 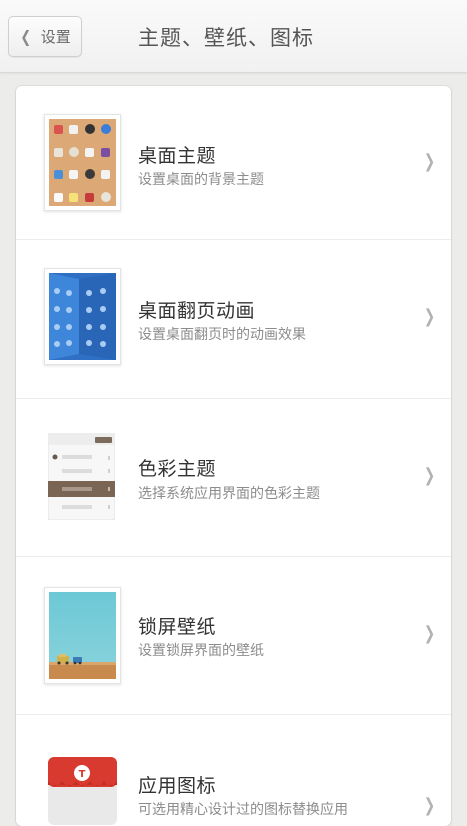 I want to click on item-description: 设置桌面翻页时的动画效果, so click(x=222, y=335).